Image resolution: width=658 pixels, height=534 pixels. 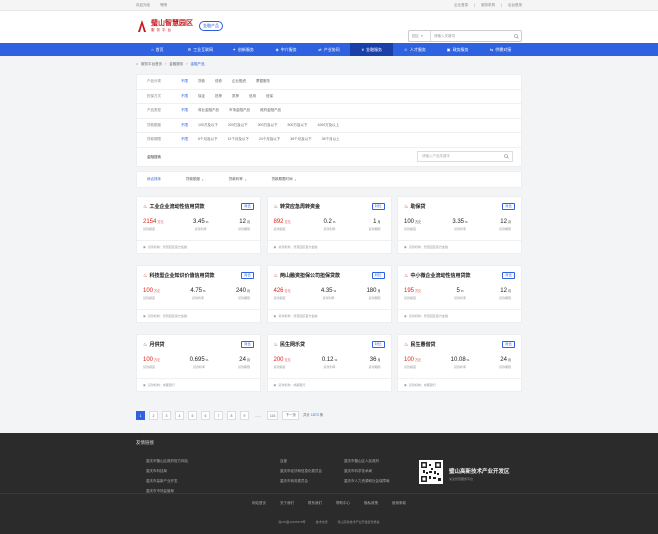 I want to click on filter-option: 6个月及以下, so click(x=207, y=139).